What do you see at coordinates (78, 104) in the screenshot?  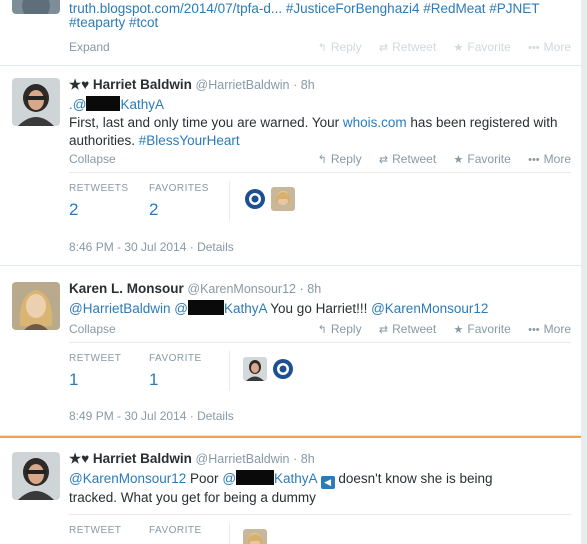 I see `mention-prefix: .@` at bounding box center [78, 104].